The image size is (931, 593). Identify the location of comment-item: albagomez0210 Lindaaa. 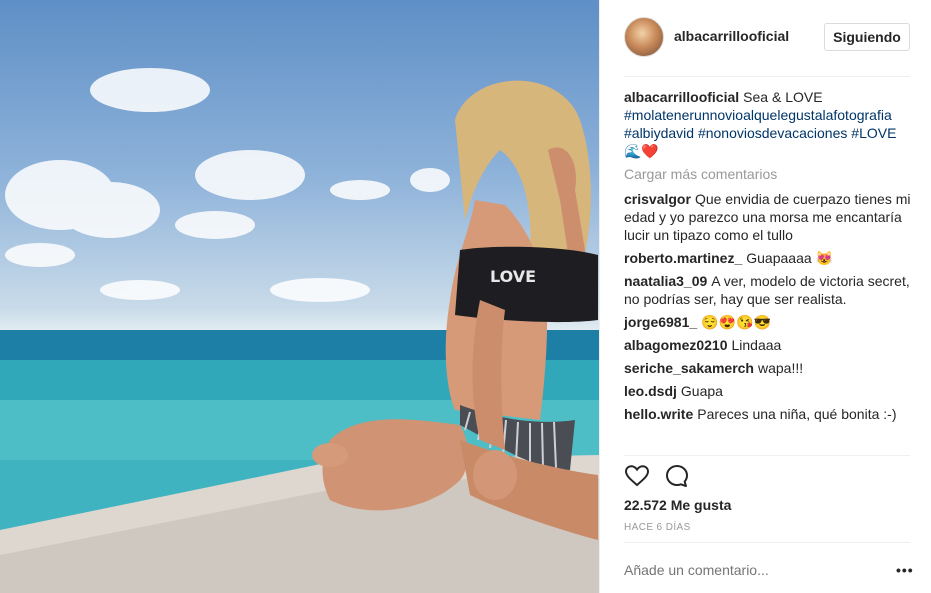
(769, 345).